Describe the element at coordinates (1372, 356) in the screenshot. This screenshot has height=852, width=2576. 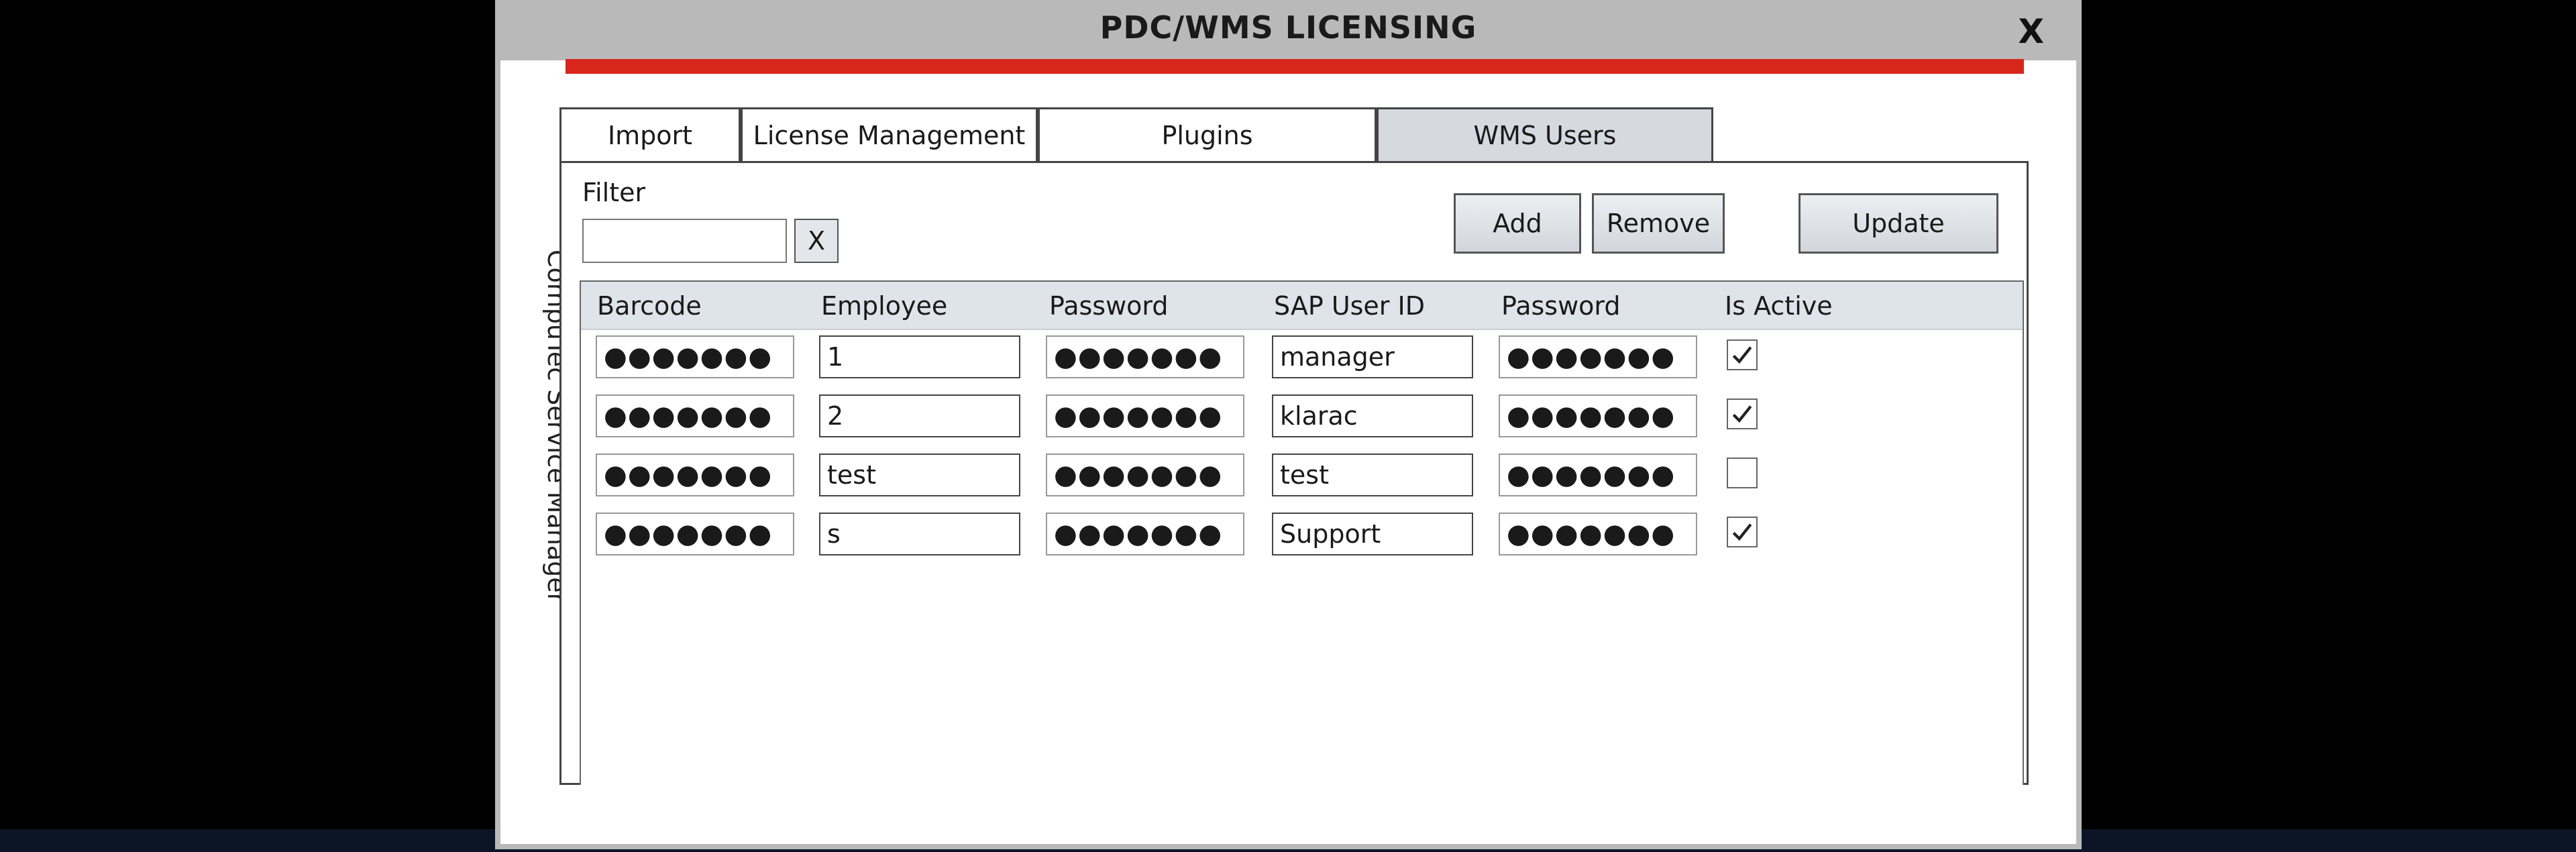
I see `sap-user-id-field: manager` at that location.